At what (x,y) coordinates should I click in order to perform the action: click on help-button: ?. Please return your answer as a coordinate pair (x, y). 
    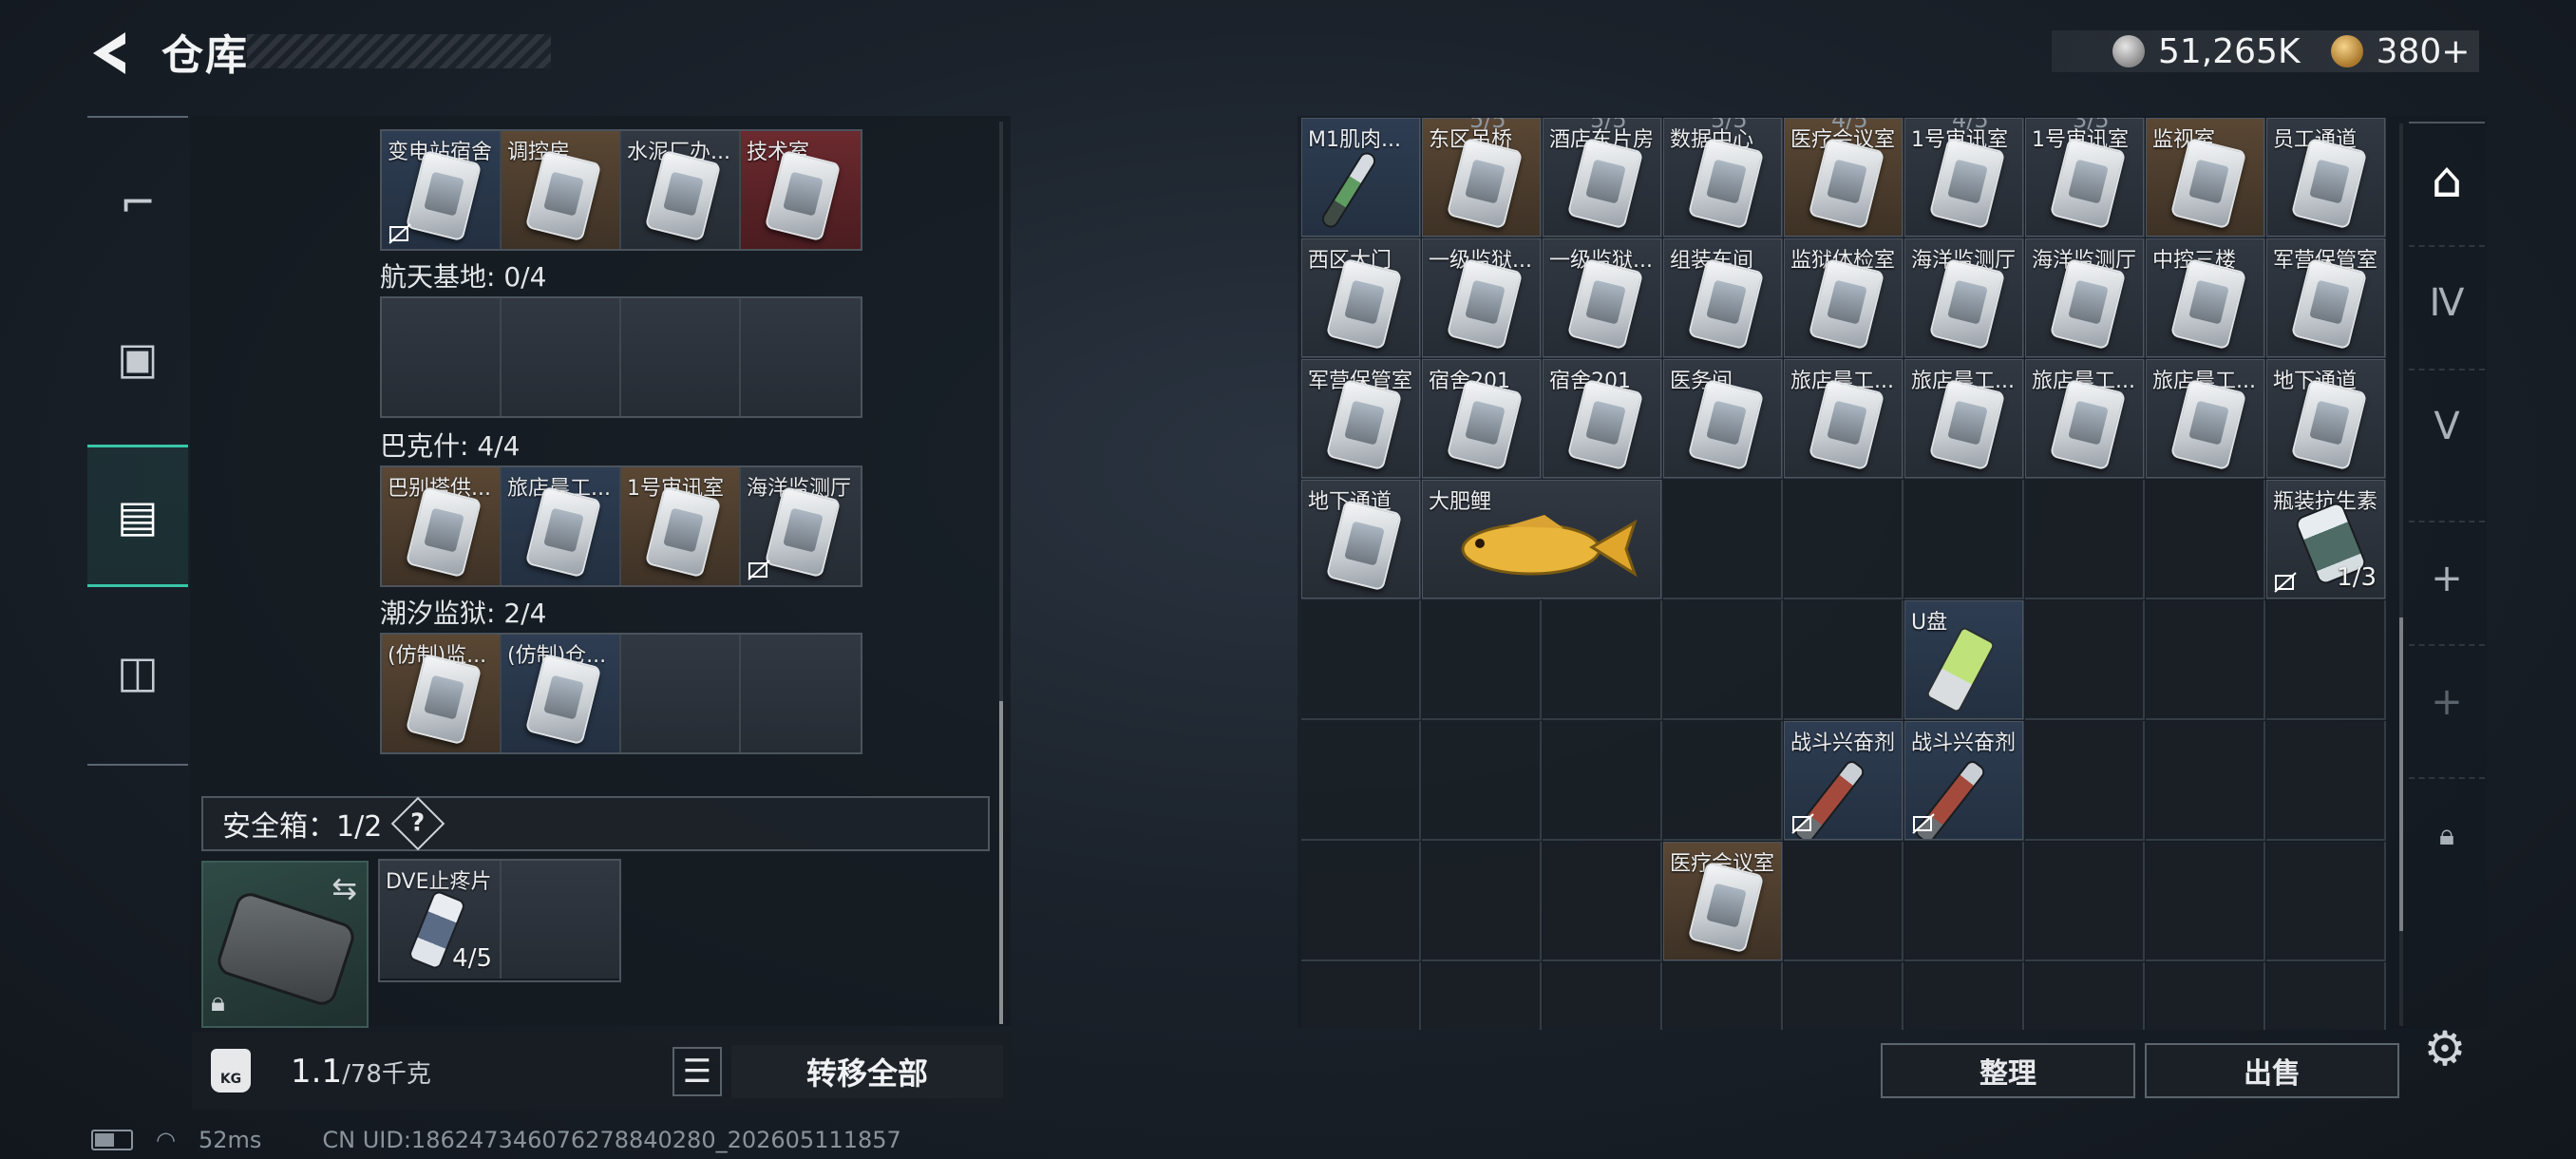
    Looking at the image, I should click on (417, 823).